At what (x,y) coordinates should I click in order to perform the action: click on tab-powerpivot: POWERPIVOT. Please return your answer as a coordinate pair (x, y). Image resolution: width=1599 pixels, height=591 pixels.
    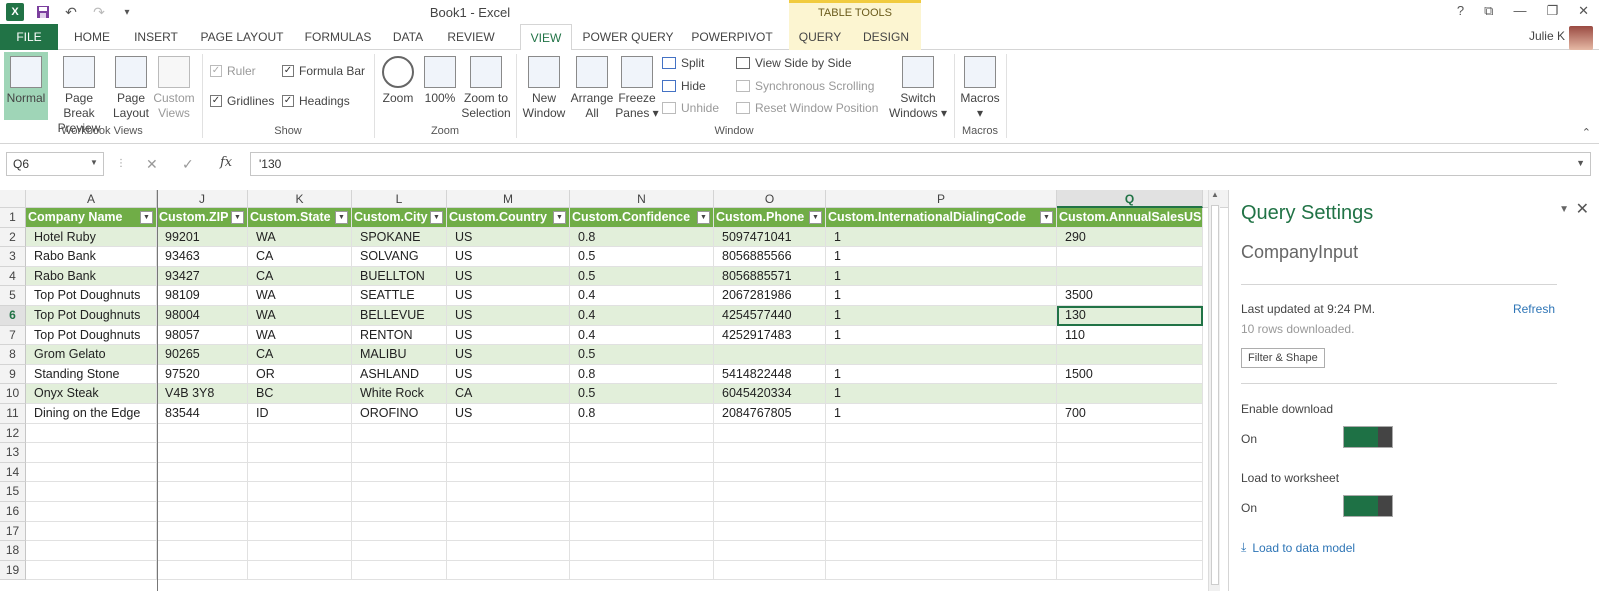
    Looking at the image, I should click on (732, 37).